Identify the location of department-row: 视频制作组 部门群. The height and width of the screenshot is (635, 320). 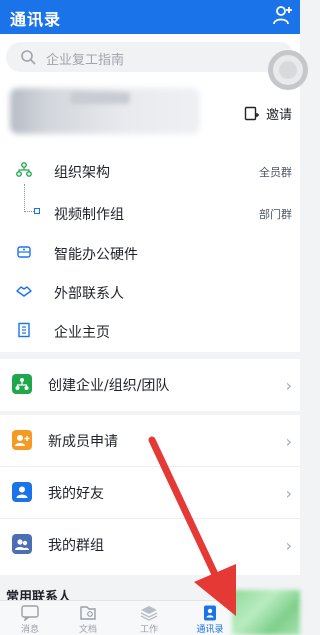
(150, 213).